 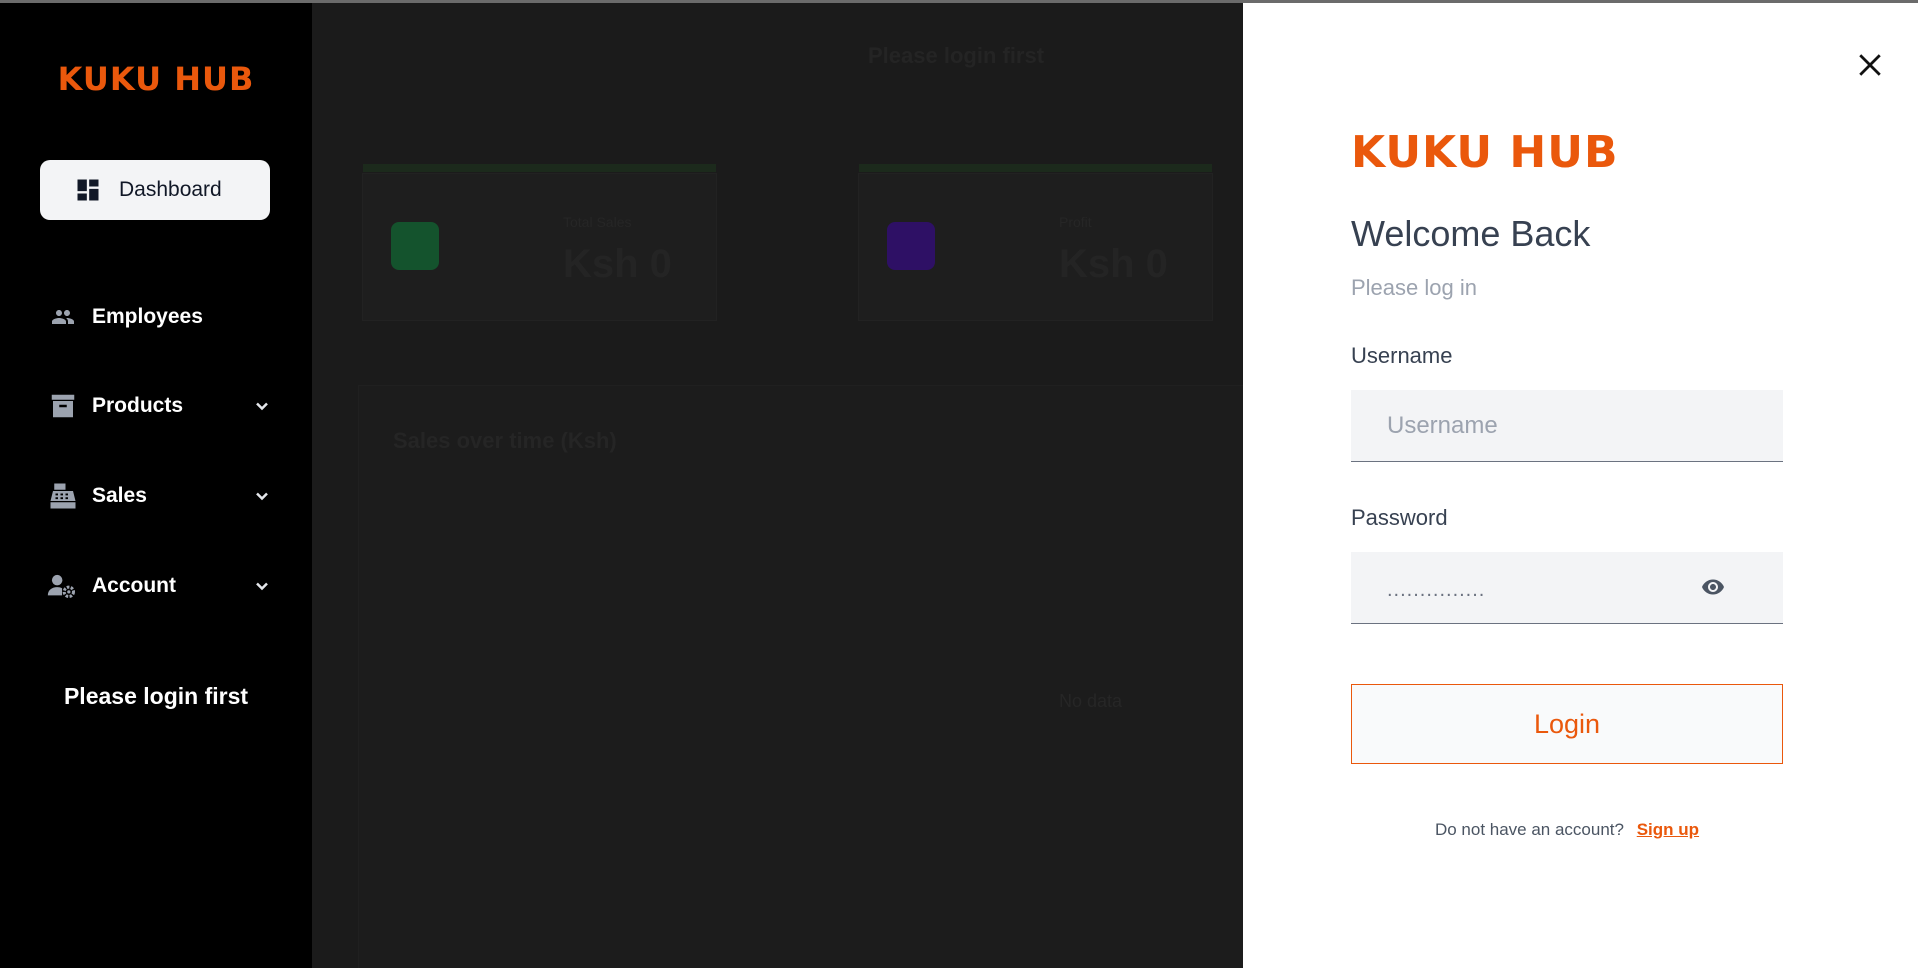 I want to click on password-label: Password, so click(x=1399, y=517).